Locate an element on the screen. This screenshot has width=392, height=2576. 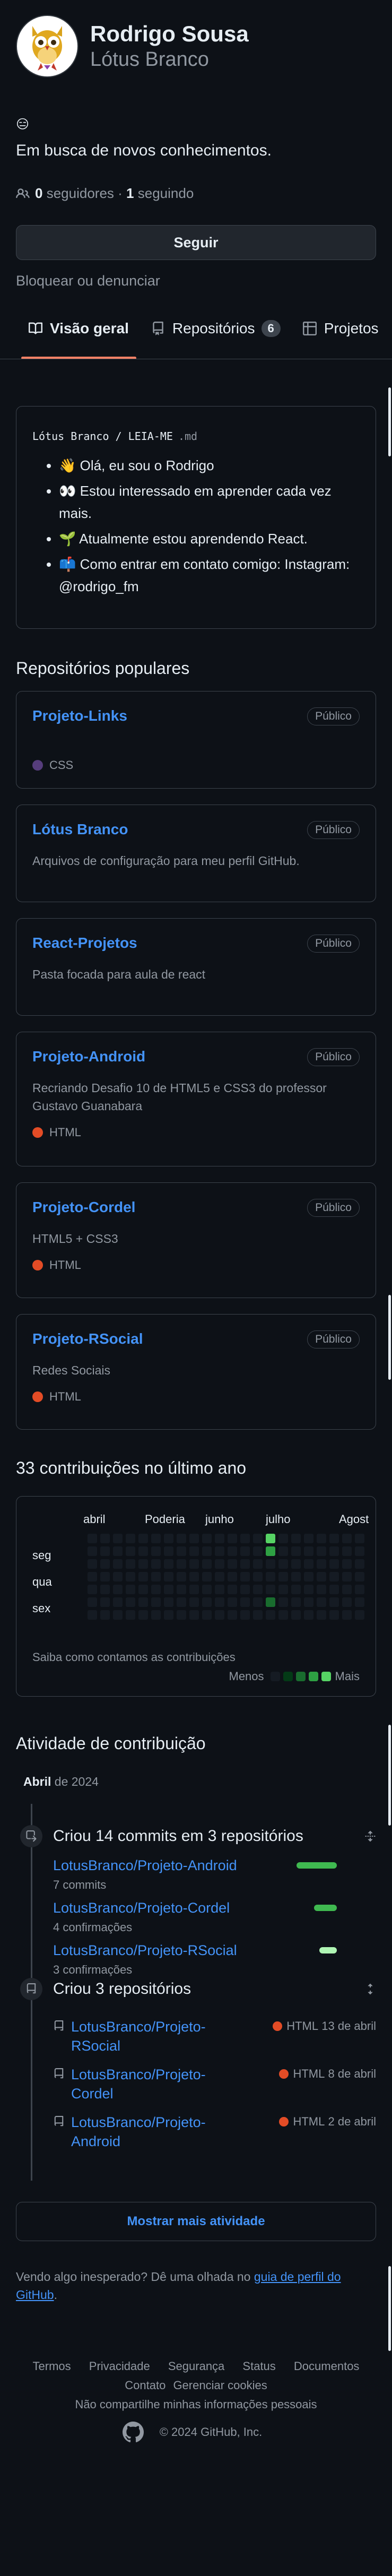
show-more-activity-button: Mostrar mais atividade is located at coordinates (196, 2221).